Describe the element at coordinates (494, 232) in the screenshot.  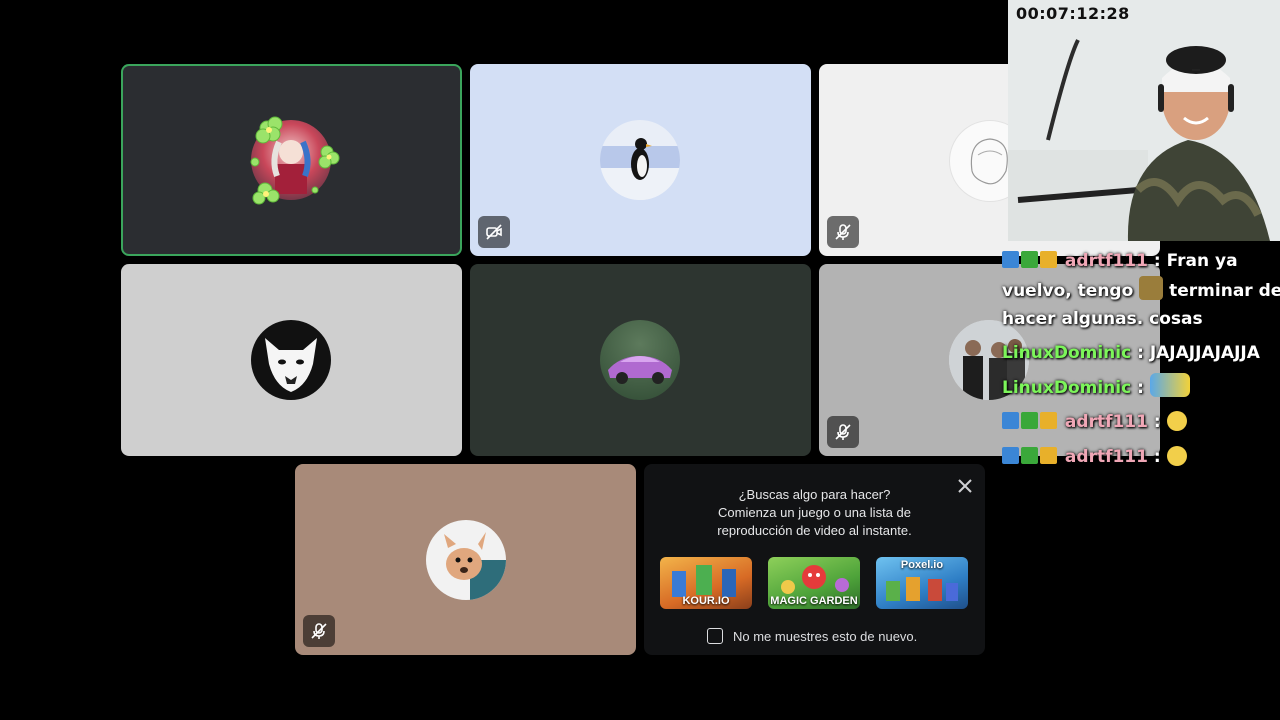
I see `video-off-icon` at that location.